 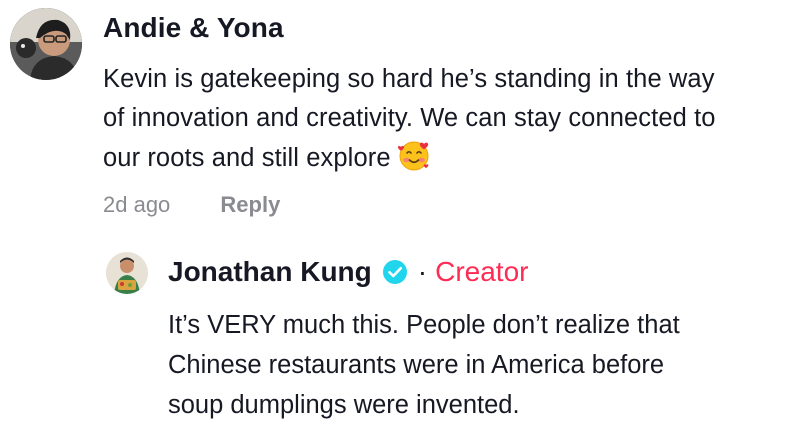 What do you see at coordinates (448, 161) in the screenshot?
I see `comment-text-line: our roots and still explore` at bounding box center [448, 161].